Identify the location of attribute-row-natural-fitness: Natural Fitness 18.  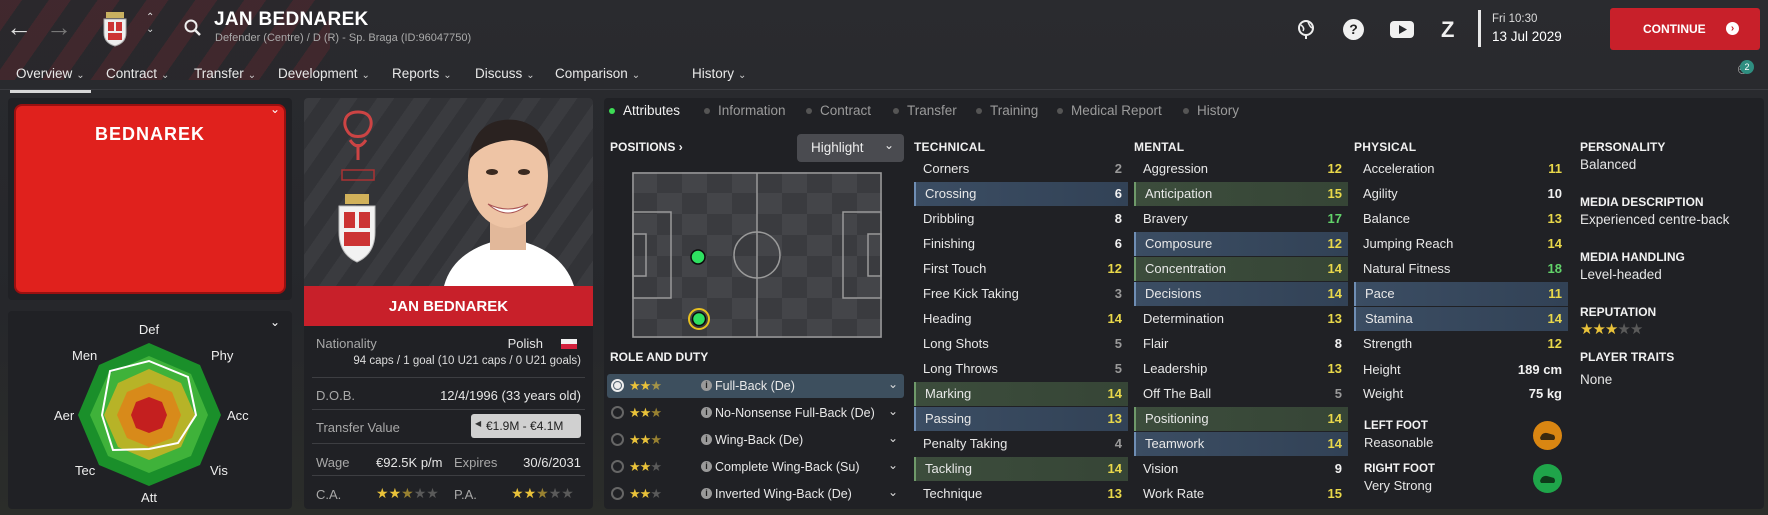
(1461, 269).